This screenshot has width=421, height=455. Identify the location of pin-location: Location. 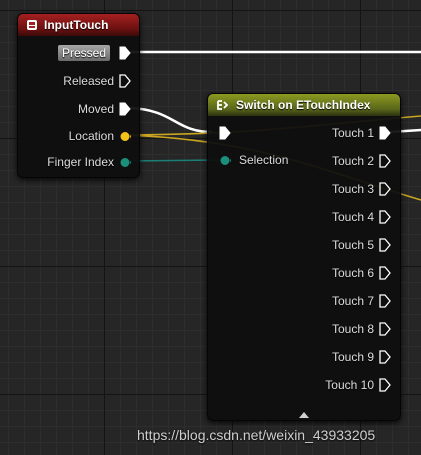
(100, 136).